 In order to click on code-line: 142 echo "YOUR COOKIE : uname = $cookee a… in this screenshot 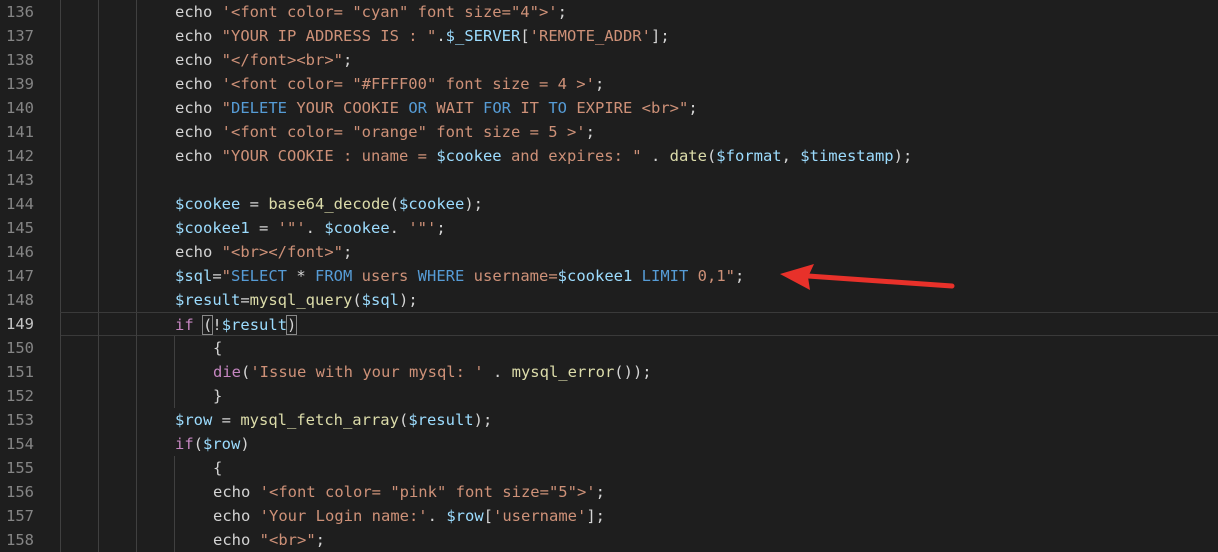, I will do `click(609, 156)`.